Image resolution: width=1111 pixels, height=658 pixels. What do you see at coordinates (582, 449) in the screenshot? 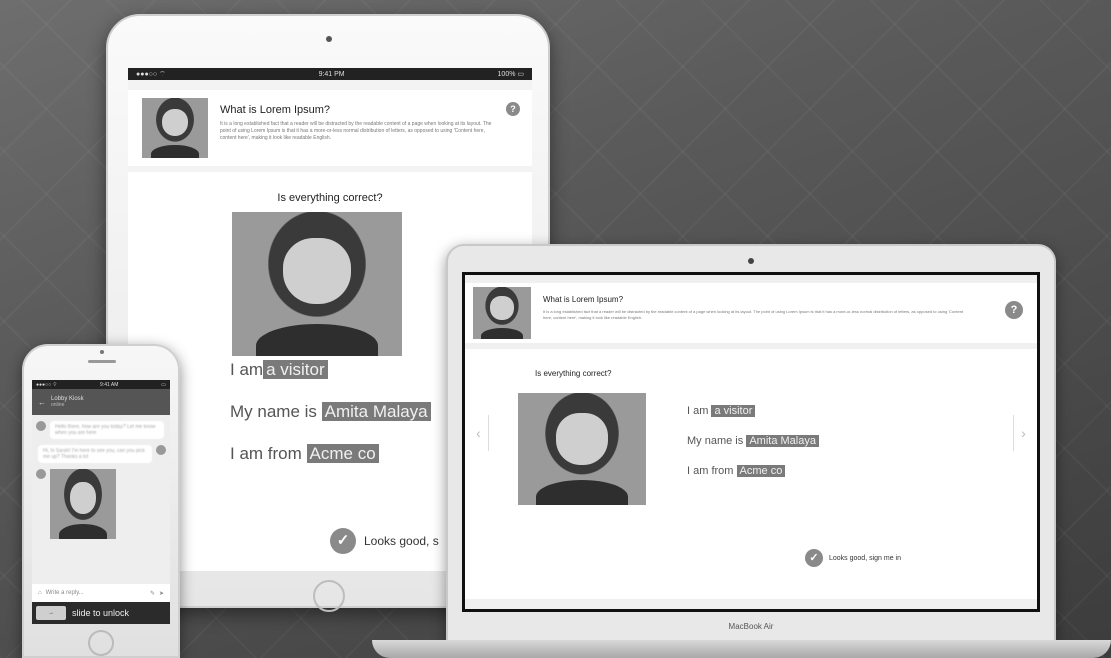
I see `laptop-visitor-photo` at bounding box center [582, 449].